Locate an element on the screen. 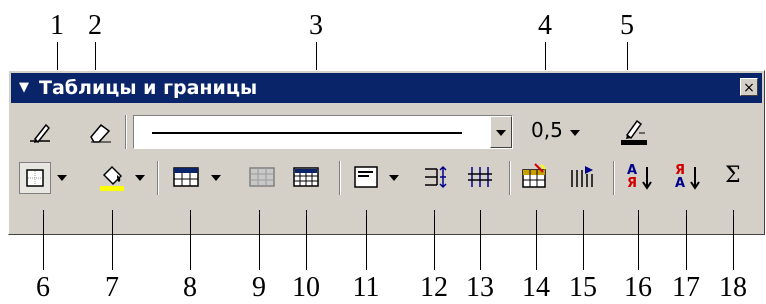  line-style-dropdown is located at coordinates (323, 132).